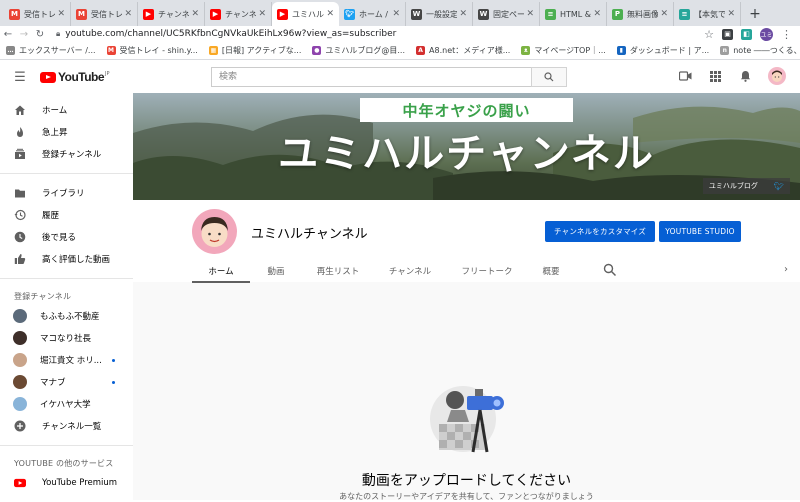 The width and height of the screenshot is (800, 502). What do you see at coordinates (410, 271) in the screenshot?
I see `channel-tab: チャンネル` at bounding box center [410, 271].